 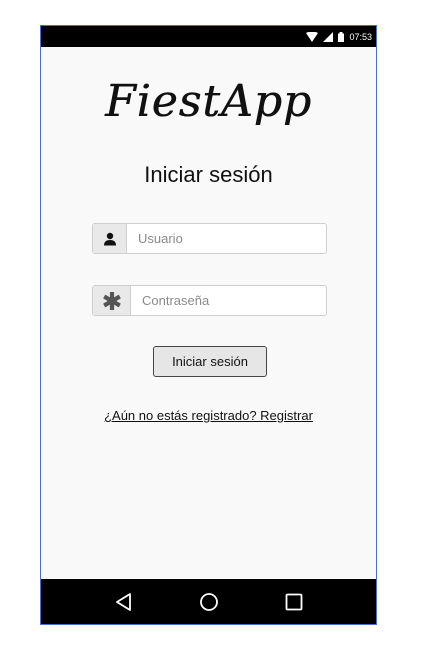 I want to click on navigation-bar, so click(x=208, y=601).